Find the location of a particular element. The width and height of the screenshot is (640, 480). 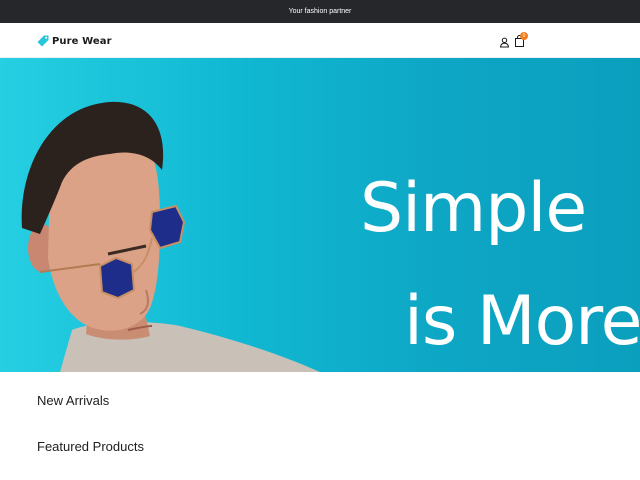

announcement-bar: Your fashion partner is located at coordinates (320, 11).